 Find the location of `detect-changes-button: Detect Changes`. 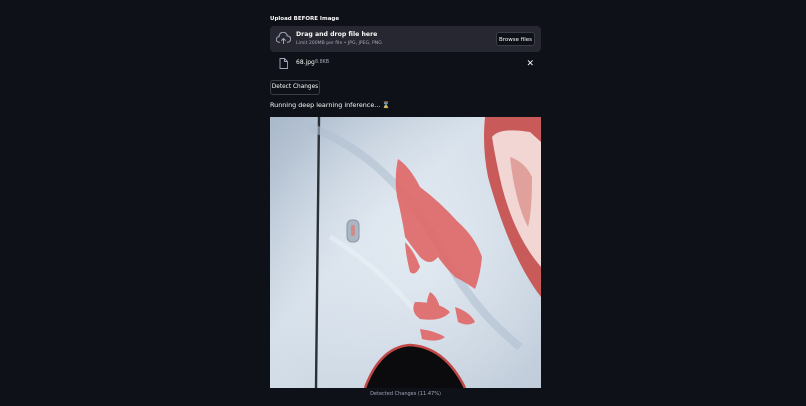

detect-changes-button: Detect Changes is located at coordinates (295, 87).